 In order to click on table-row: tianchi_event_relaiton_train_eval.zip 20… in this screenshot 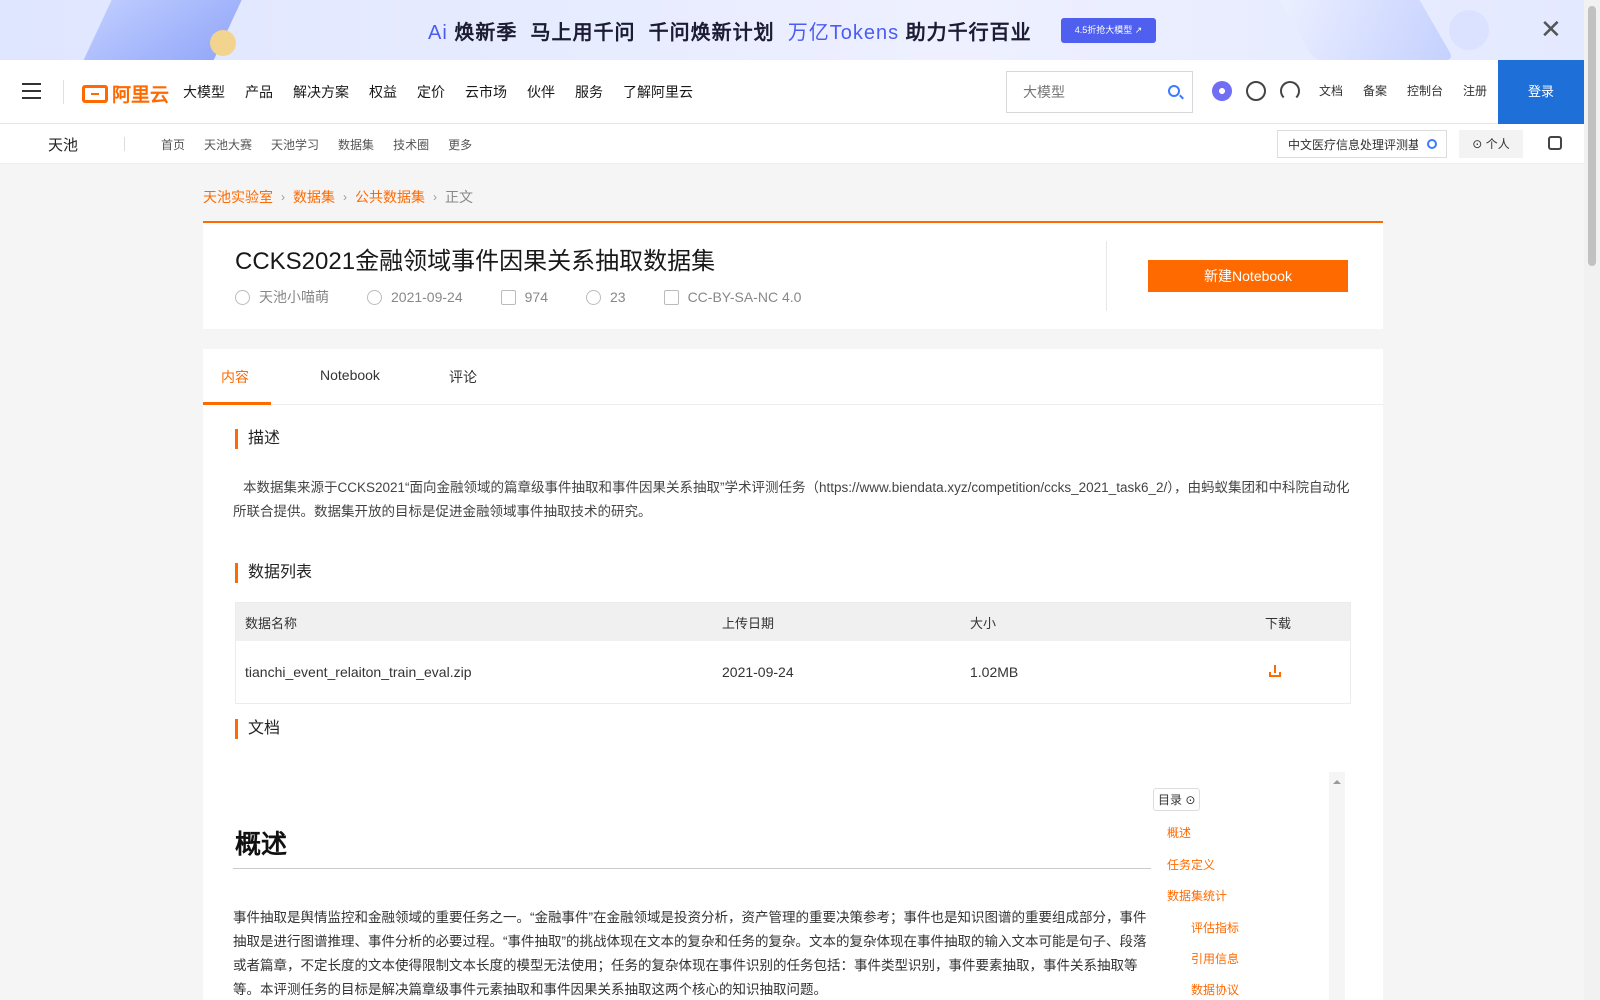, I will do `click(793, 672)`.